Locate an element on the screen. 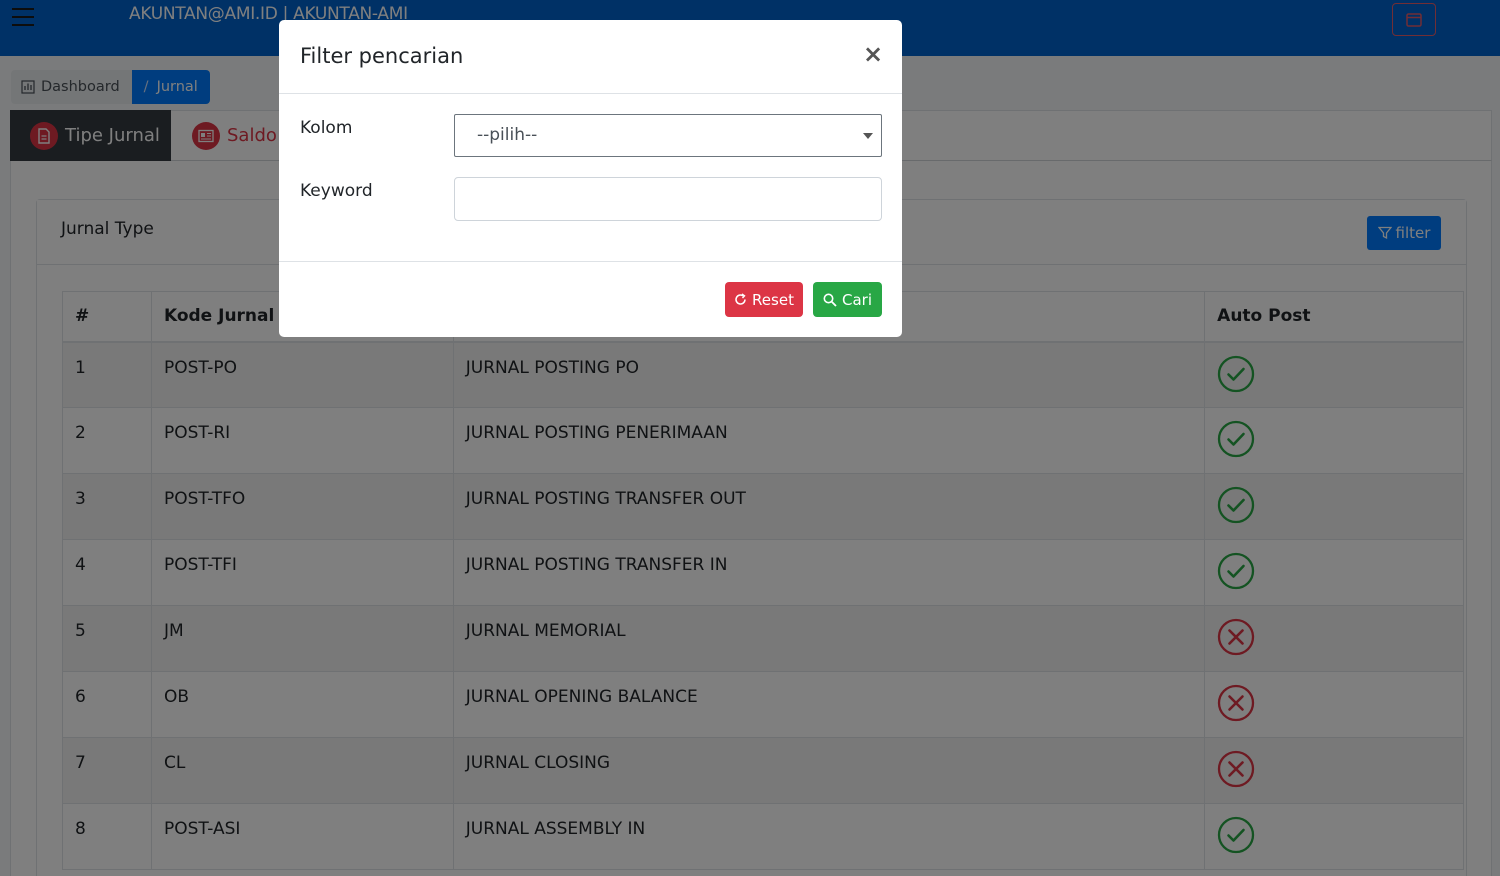 This screenshot has width=1500, height=876. search-button-label: Cari is located at coordinates (857, 299).